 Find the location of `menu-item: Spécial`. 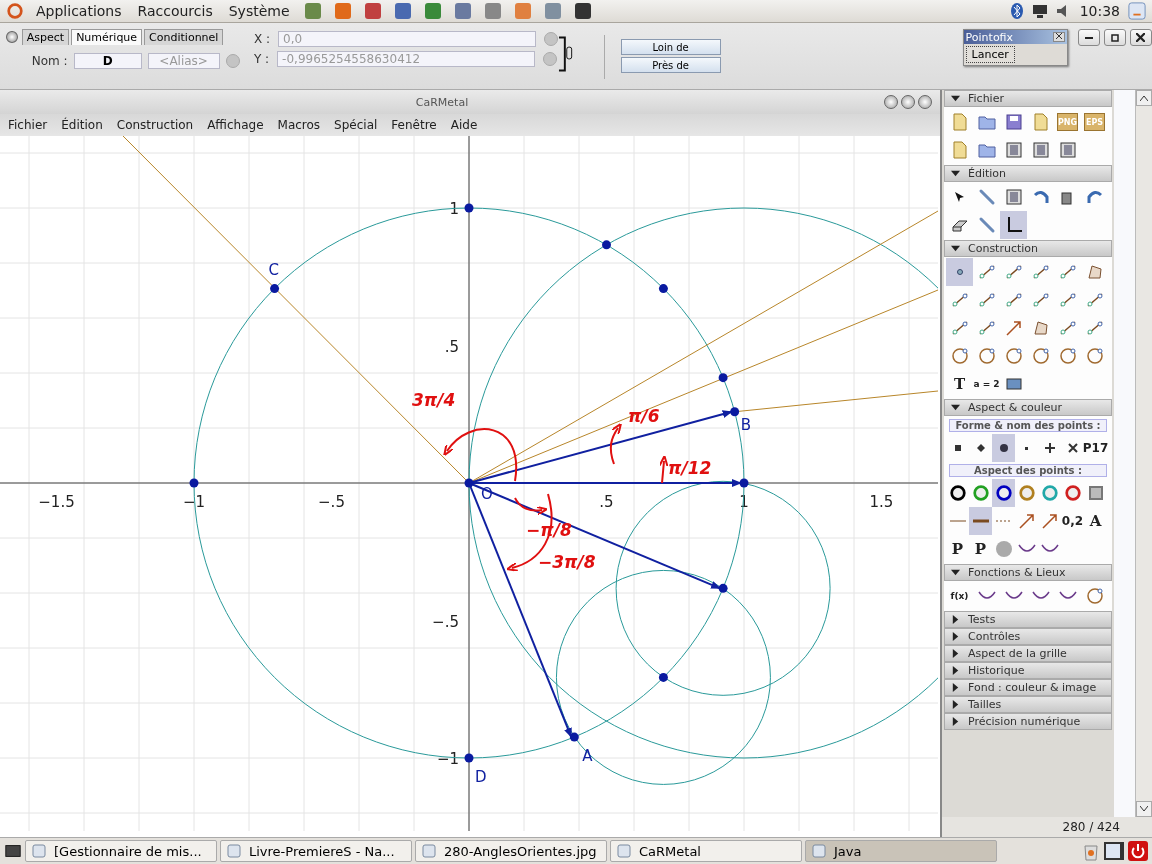

menu-item: Spécial is located at coordinates (356, 125).